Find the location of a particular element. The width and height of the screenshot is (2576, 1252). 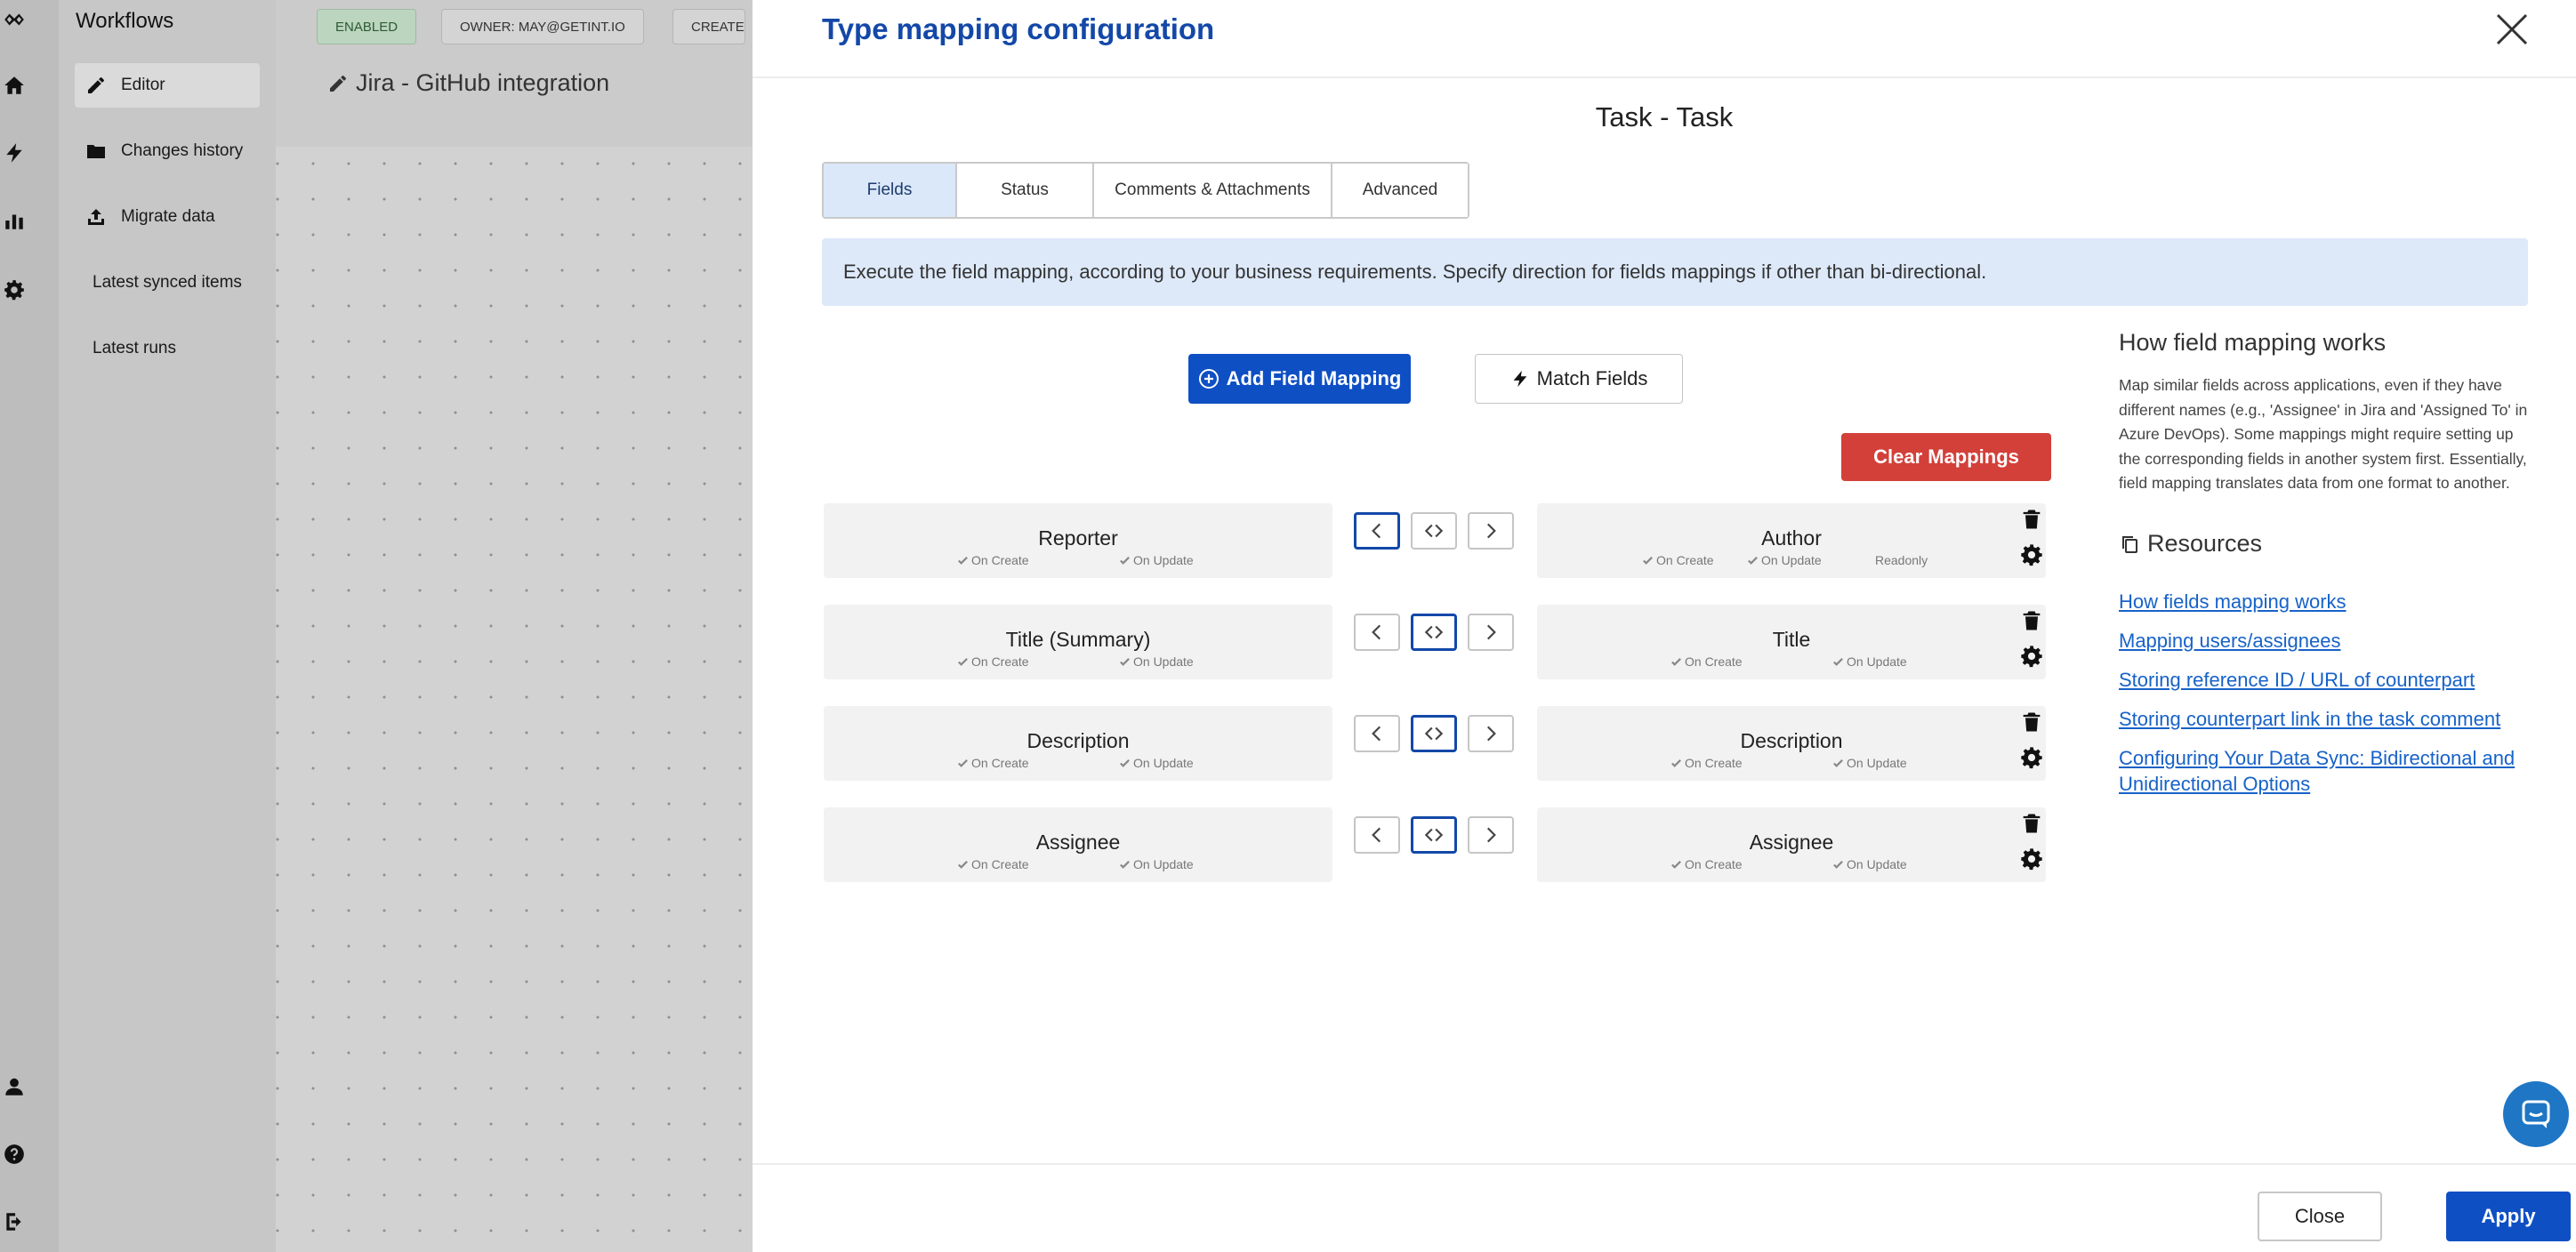

add-field-mapping-button: Add Field Mapping is located at coordinates (1299, 379).